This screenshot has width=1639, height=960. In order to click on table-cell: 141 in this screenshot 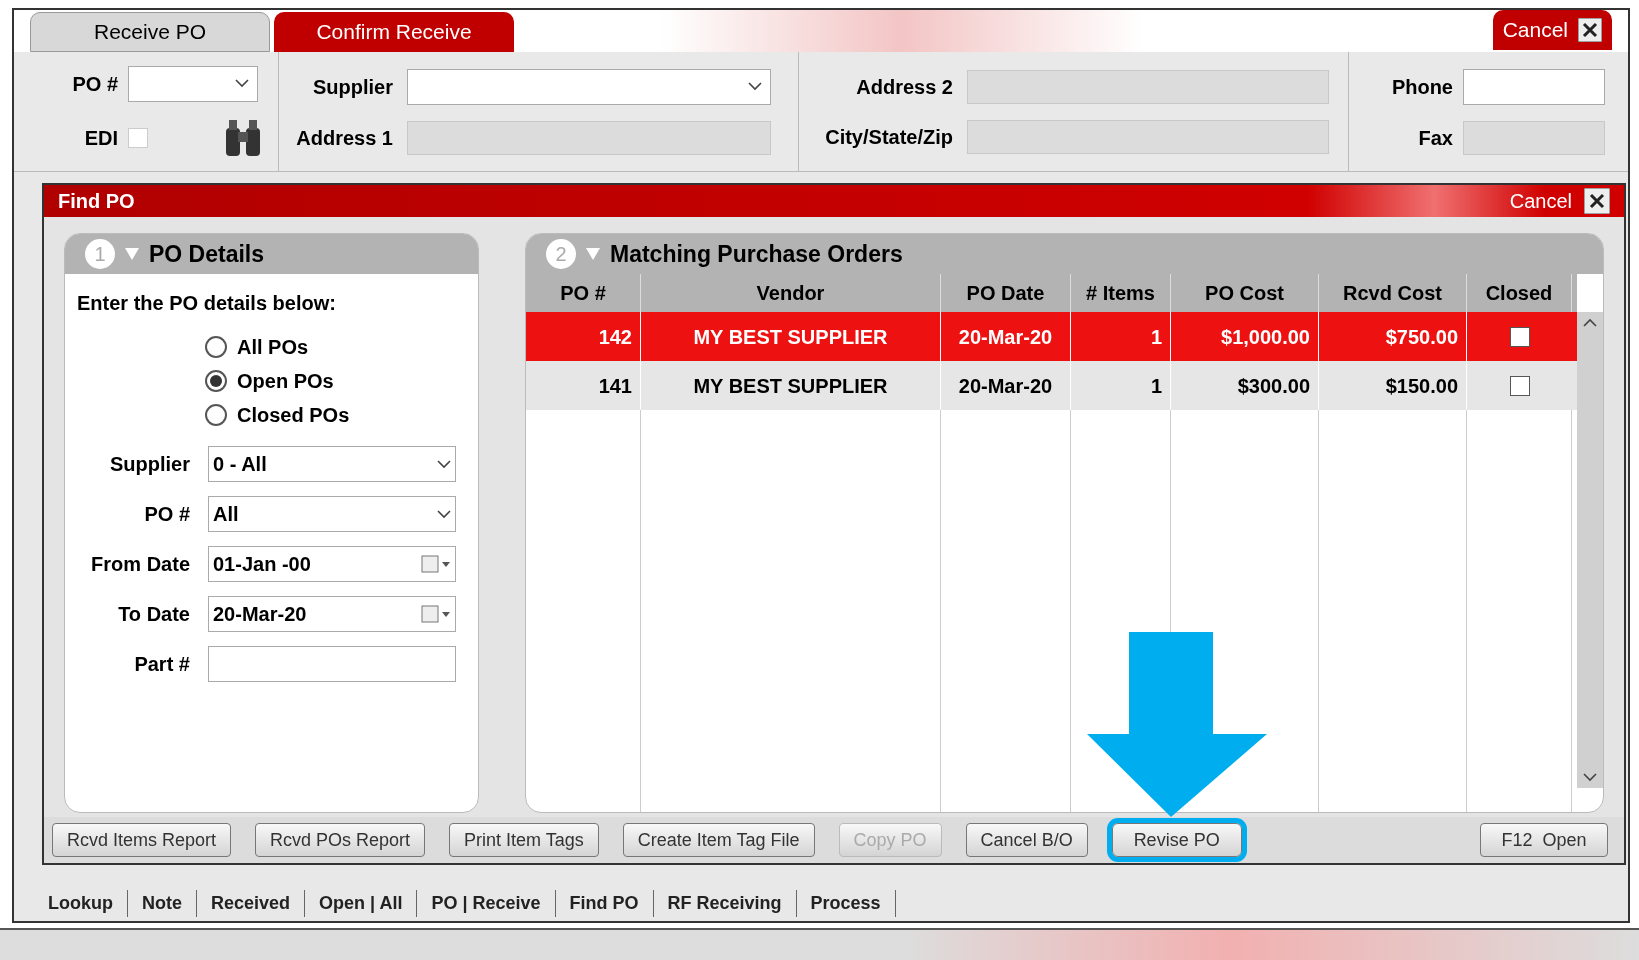, I will do `click(583, 386)`.